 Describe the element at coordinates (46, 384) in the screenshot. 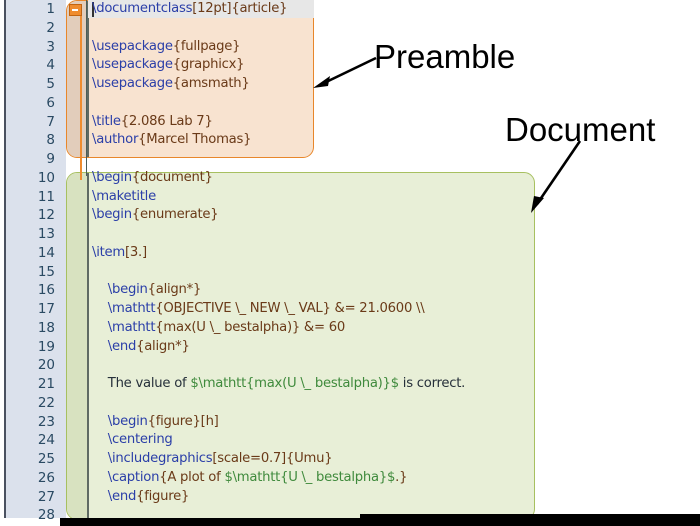

I see `line-number: 21` at that location.